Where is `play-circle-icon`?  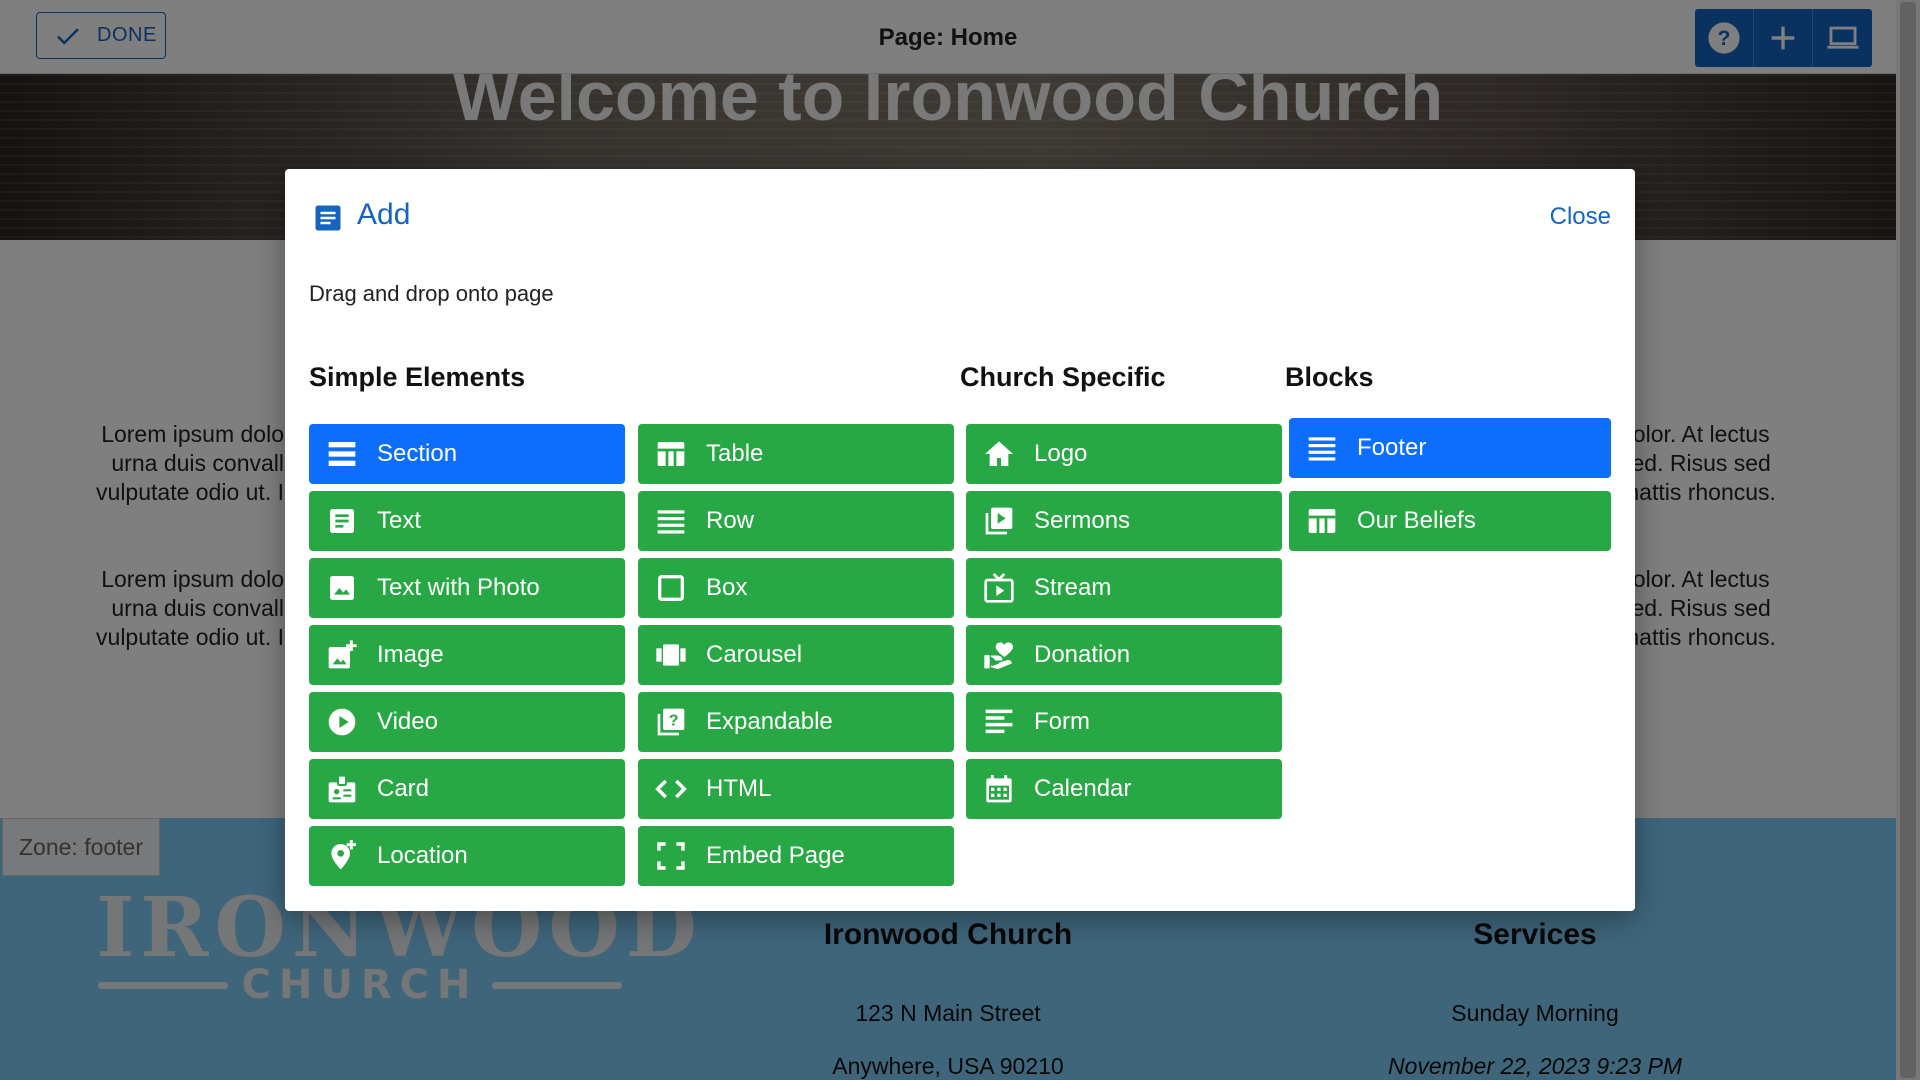
play-circle-icon is located at coordinates (342, 722).